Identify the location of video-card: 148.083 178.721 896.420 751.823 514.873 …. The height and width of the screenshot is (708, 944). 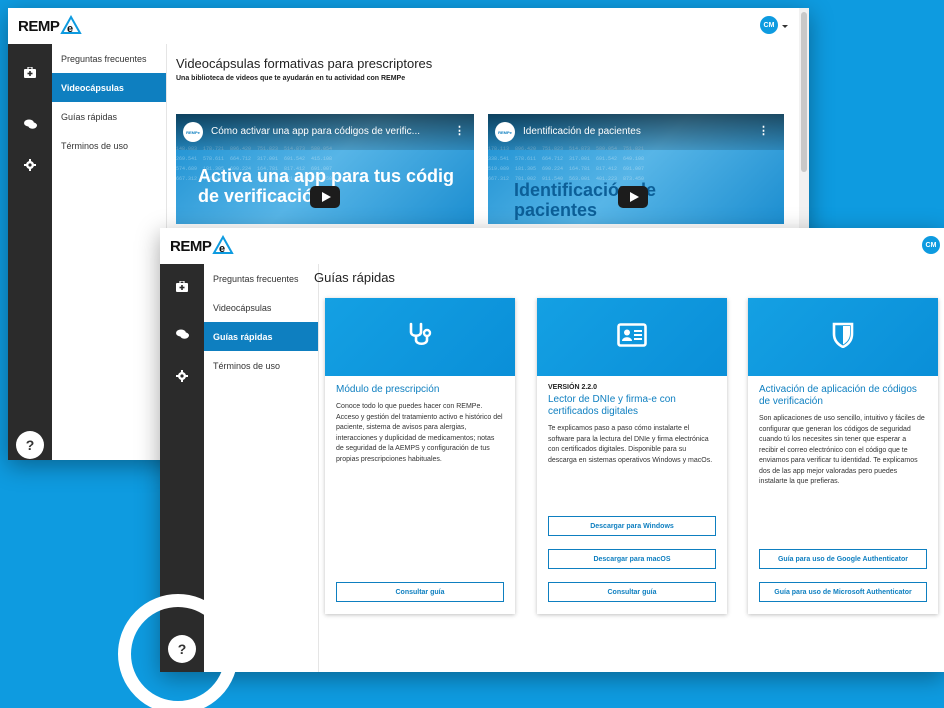
(325, 169).